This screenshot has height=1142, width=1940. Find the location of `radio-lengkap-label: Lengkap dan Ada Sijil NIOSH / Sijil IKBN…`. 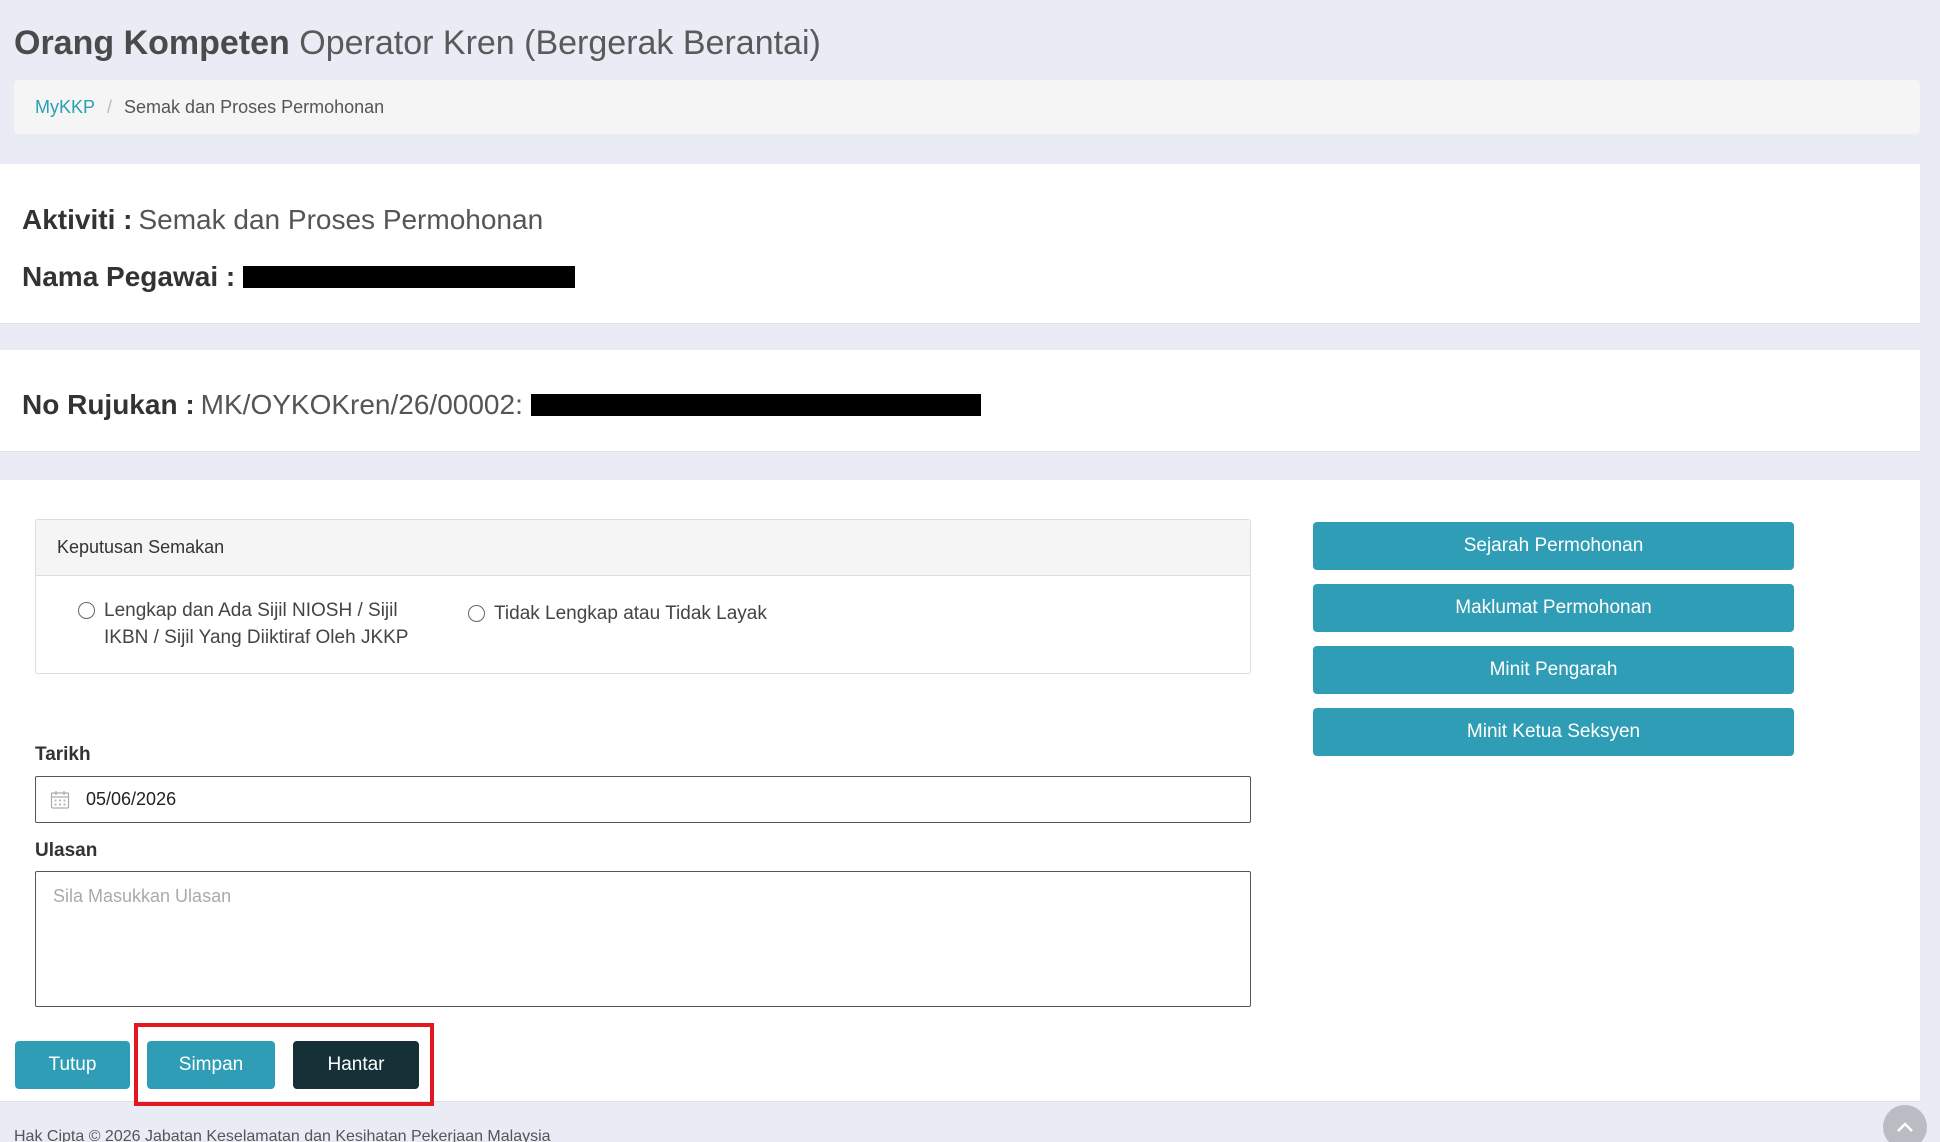

radio-lengkap-label: Lengkap dan Ada Sijil NIOSH / Sijil IKBN… is located at coordinates (256, 624).